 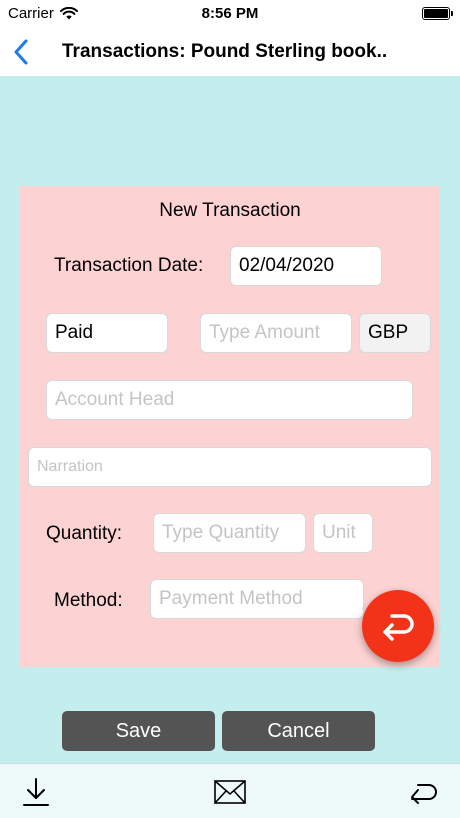 I want to click on undo-arrow-icon, so click(x=424, y=794).